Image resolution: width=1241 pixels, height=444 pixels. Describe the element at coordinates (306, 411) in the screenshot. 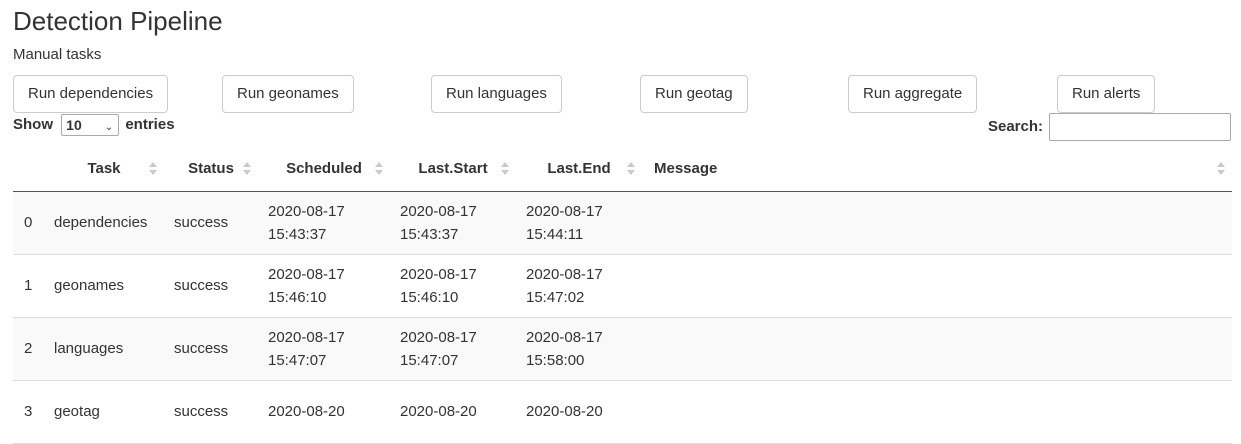

I see `scheduled-date: 2020-08-20` at that location.